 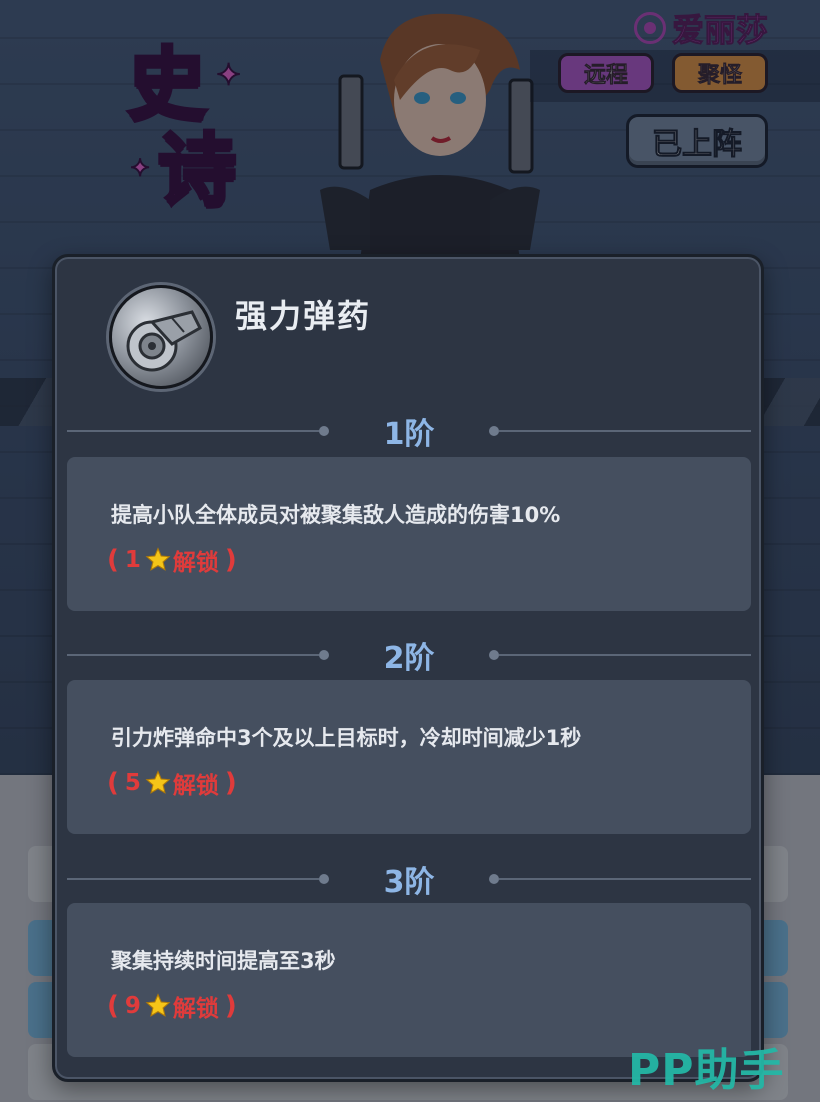 I want to click on unlock-requirement: ( 5 解锁 ), so click(x=172, y=783).